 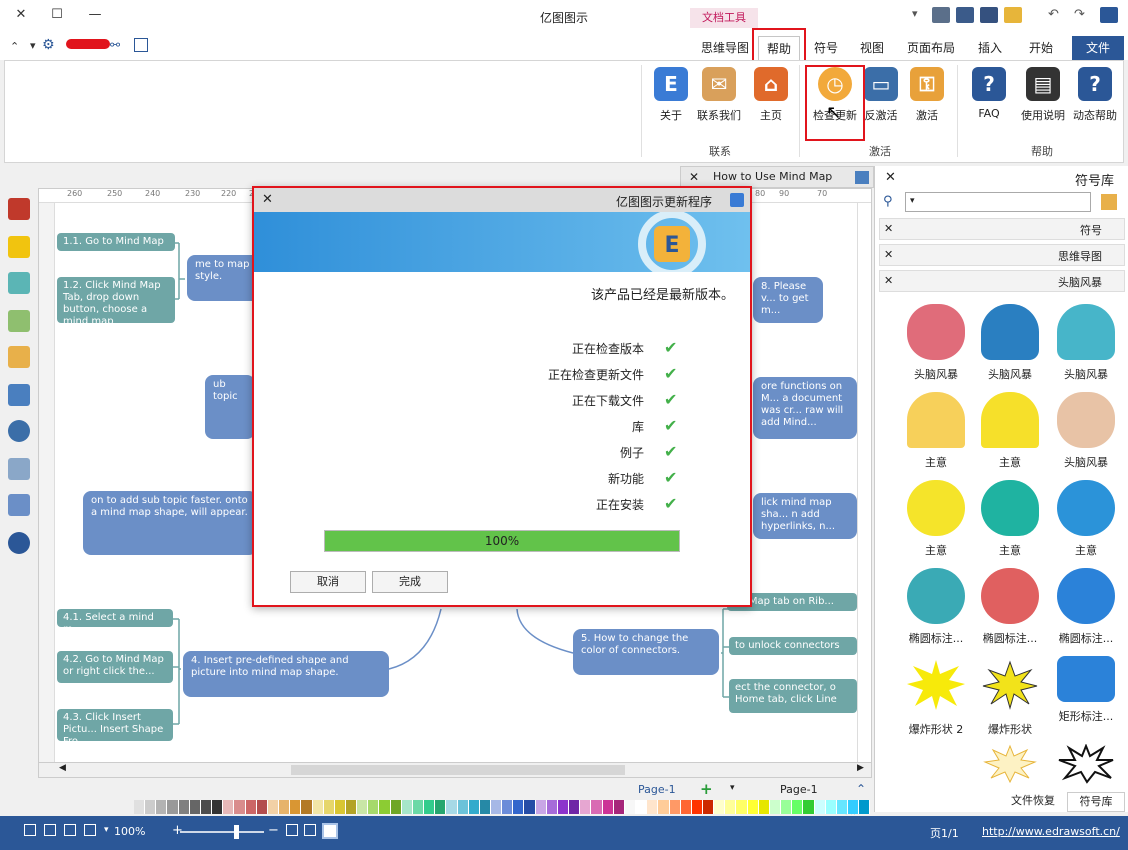 What do you see at coordinates (1002, 229) in the screenshot?
I see `library-category: ✕ 符号` at bounding box center [1002, 229].